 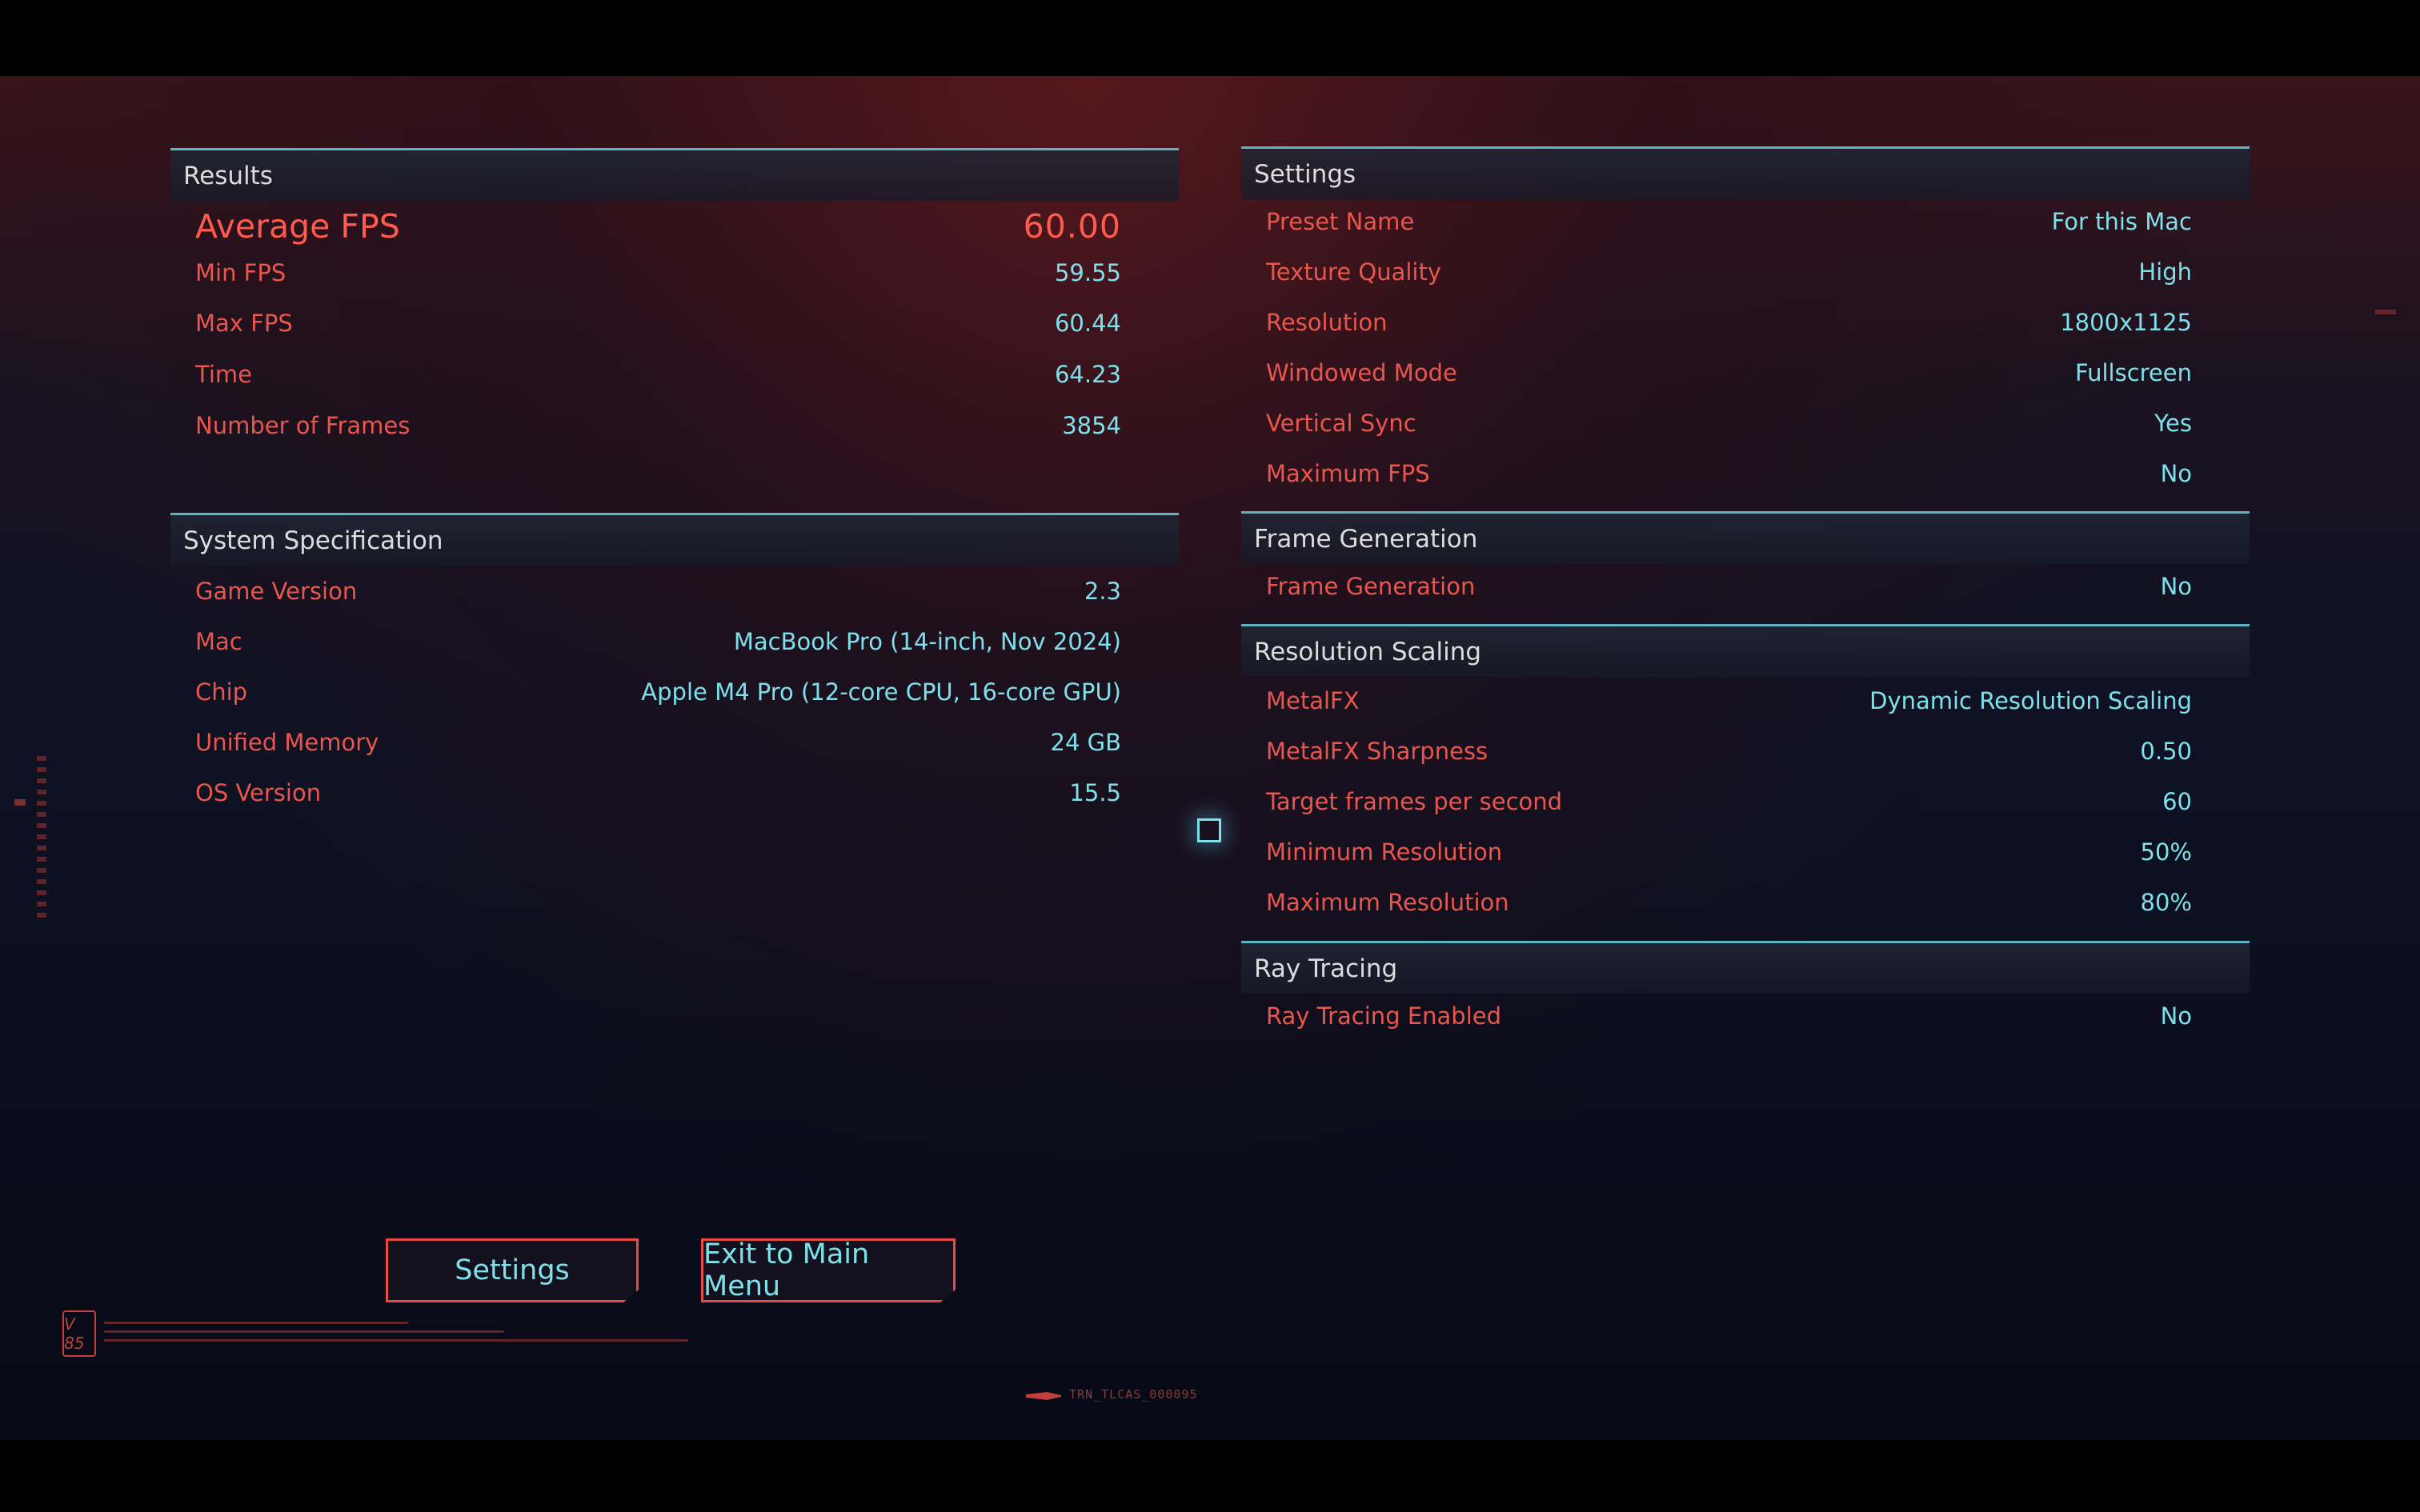 What do you see at coordinates (1745, 222) in the screenshot?
I see `settings-row: Preset Name For this Mac` at bounding box center [1745, 222].